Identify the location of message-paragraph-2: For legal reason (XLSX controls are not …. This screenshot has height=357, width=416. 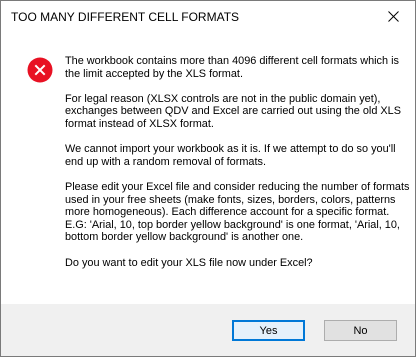
(233, 111).